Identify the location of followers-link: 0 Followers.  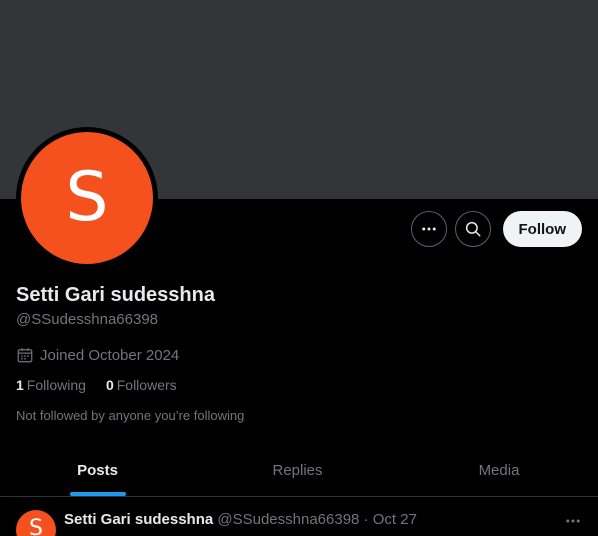
(141, 385).